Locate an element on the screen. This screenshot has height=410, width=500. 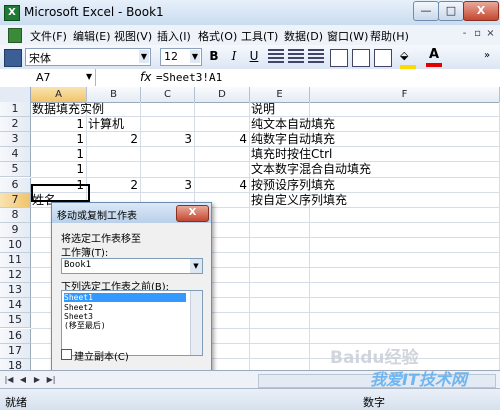
font-color-icon: A is located at coordinates (434, 57).